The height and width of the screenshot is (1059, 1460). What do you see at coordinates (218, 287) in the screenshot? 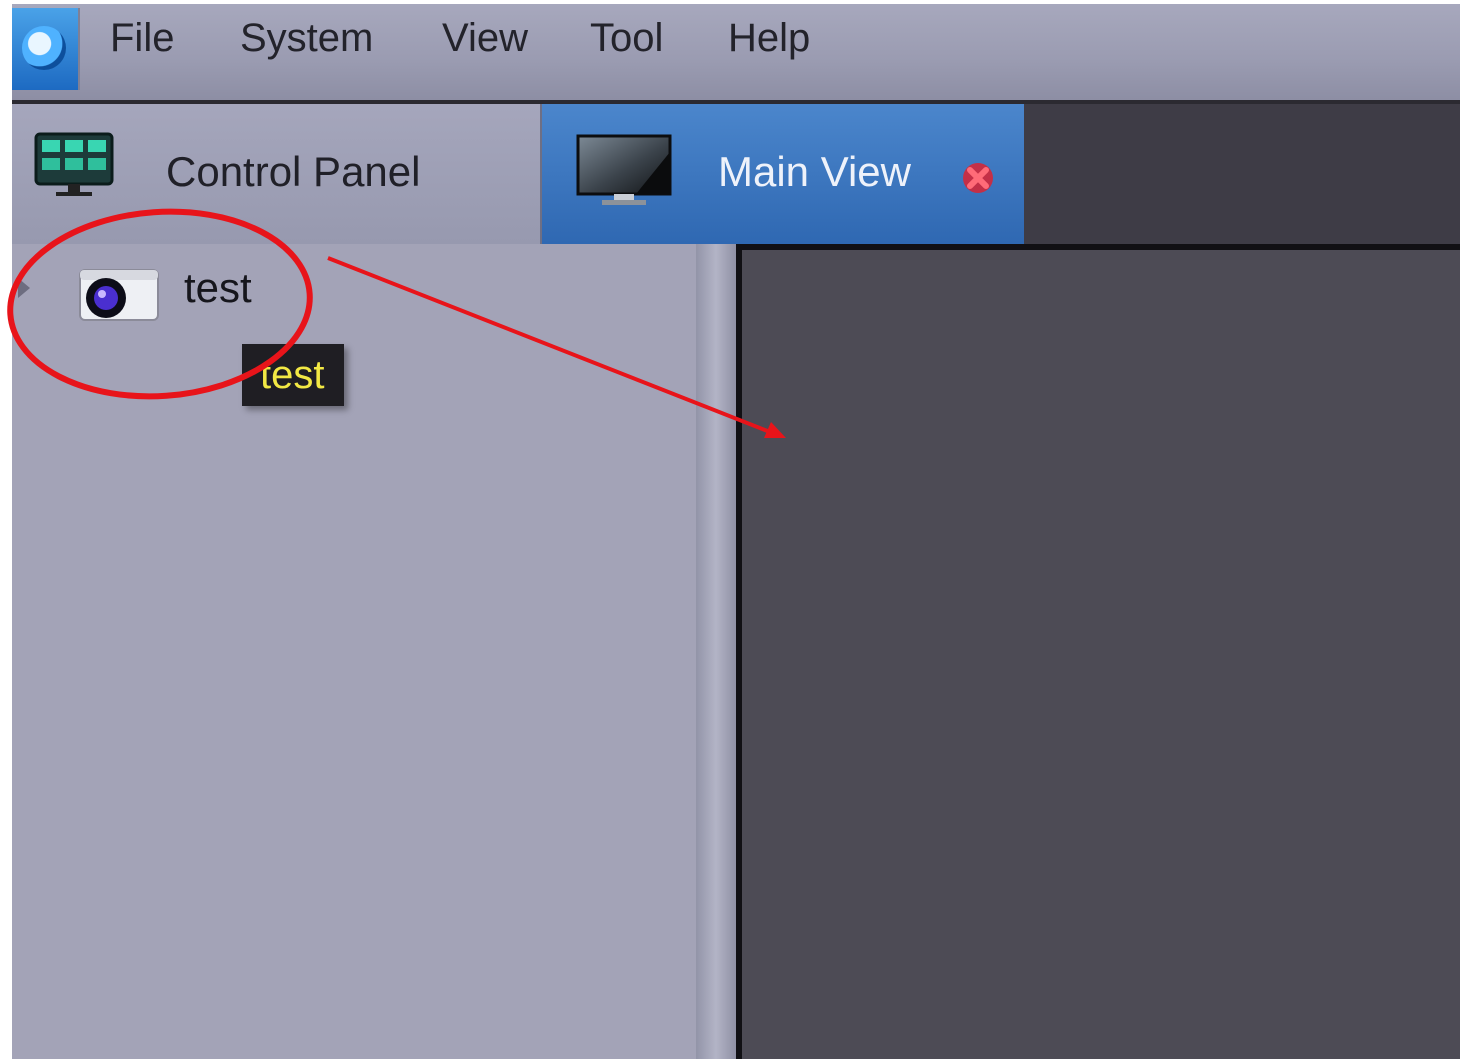
I see `tree-item-label: test` at bounding box center [218, 287].